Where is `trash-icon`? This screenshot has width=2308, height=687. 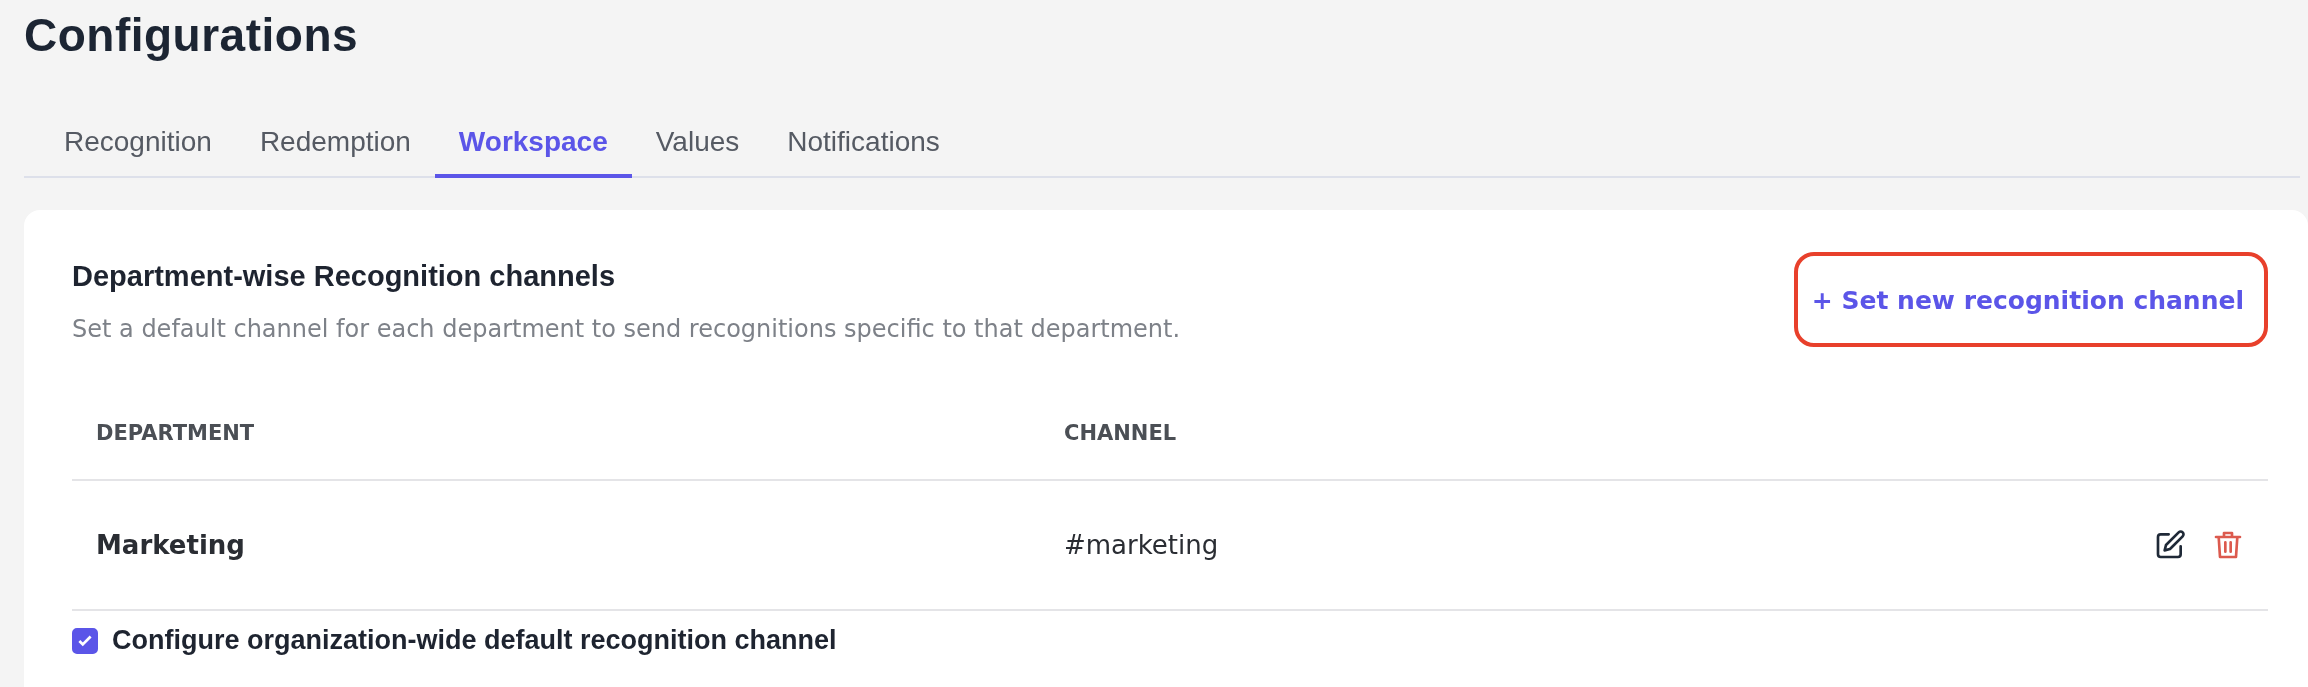
trash-icon is located at coordinates (2228, 545).